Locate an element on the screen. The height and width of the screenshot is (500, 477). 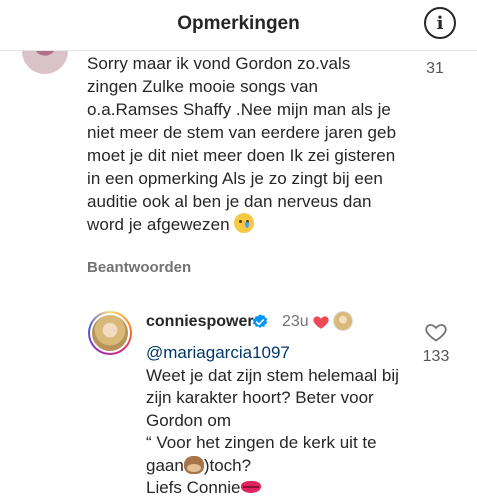
see-no-evil-monkey-icon is located at coordinates (193, 464).